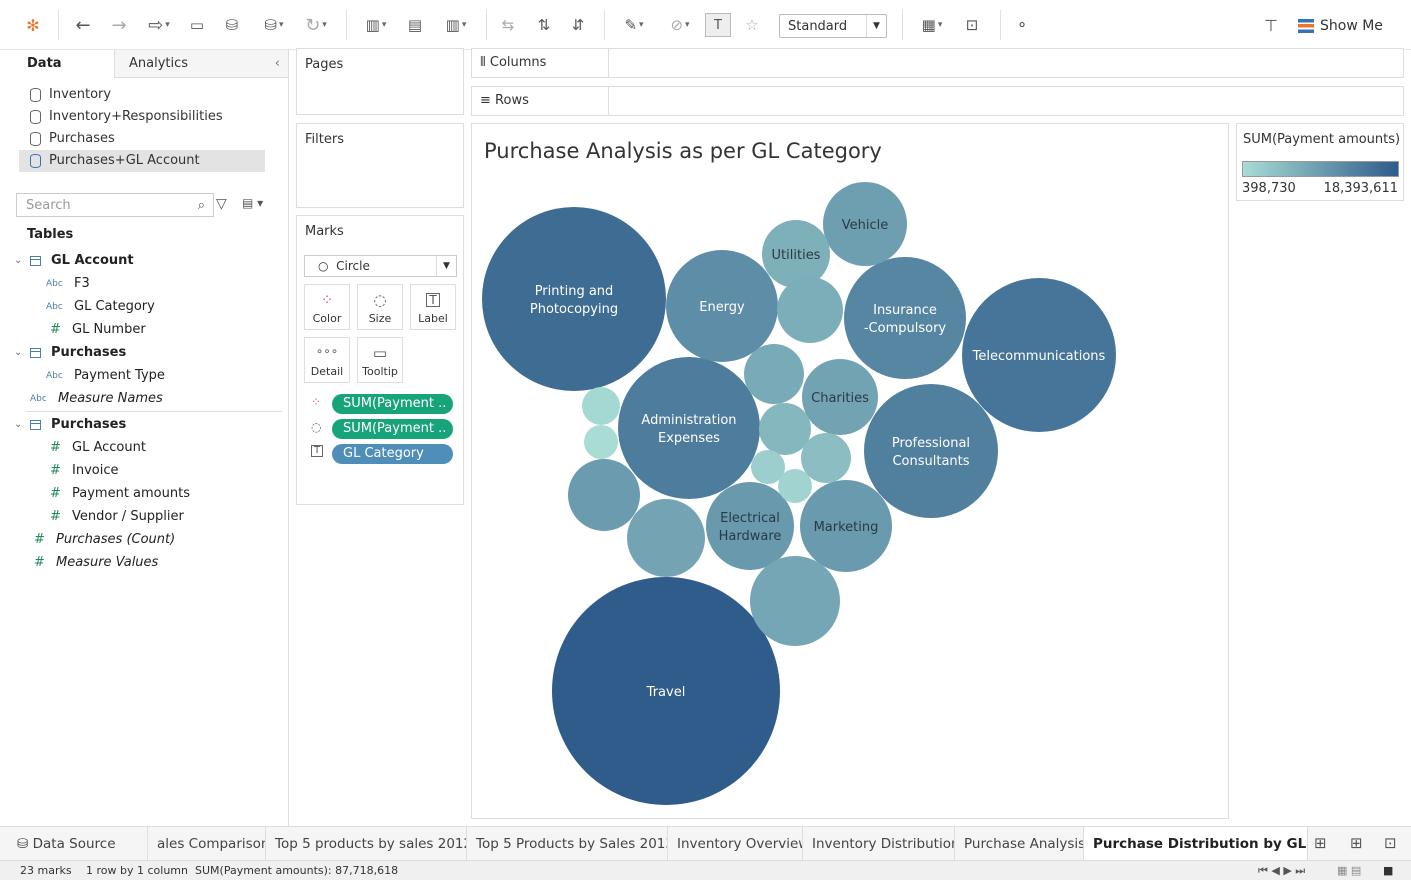 The width and height of the screenshot is (1411, 880). Describe the element at coordinates (115, 205) in the screenshot. I see `search-input: Search ⌕` at that location.